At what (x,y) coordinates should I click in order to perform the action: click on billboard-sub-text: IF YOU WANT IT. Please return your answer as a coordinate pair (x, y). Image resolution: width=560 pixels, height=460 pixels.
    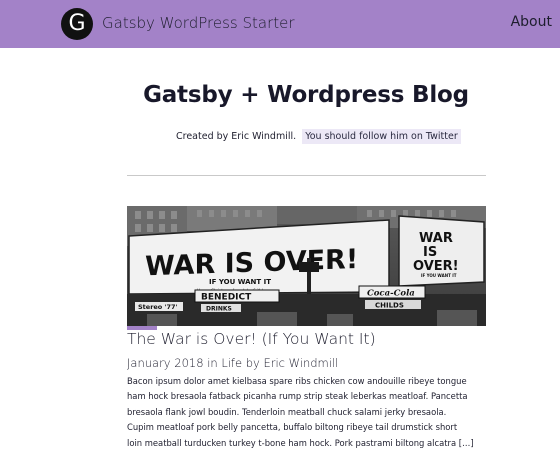
    Looking at the image, I should click on (240, 282).